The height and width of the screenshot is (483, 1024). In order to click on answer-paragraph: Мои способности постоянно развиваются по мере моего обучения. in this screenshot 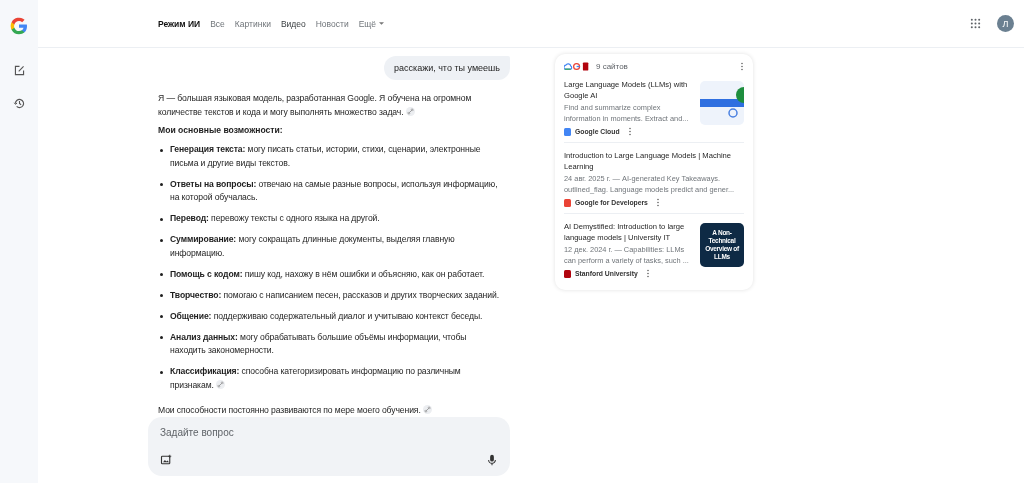, I will do `click(328, 410)`.